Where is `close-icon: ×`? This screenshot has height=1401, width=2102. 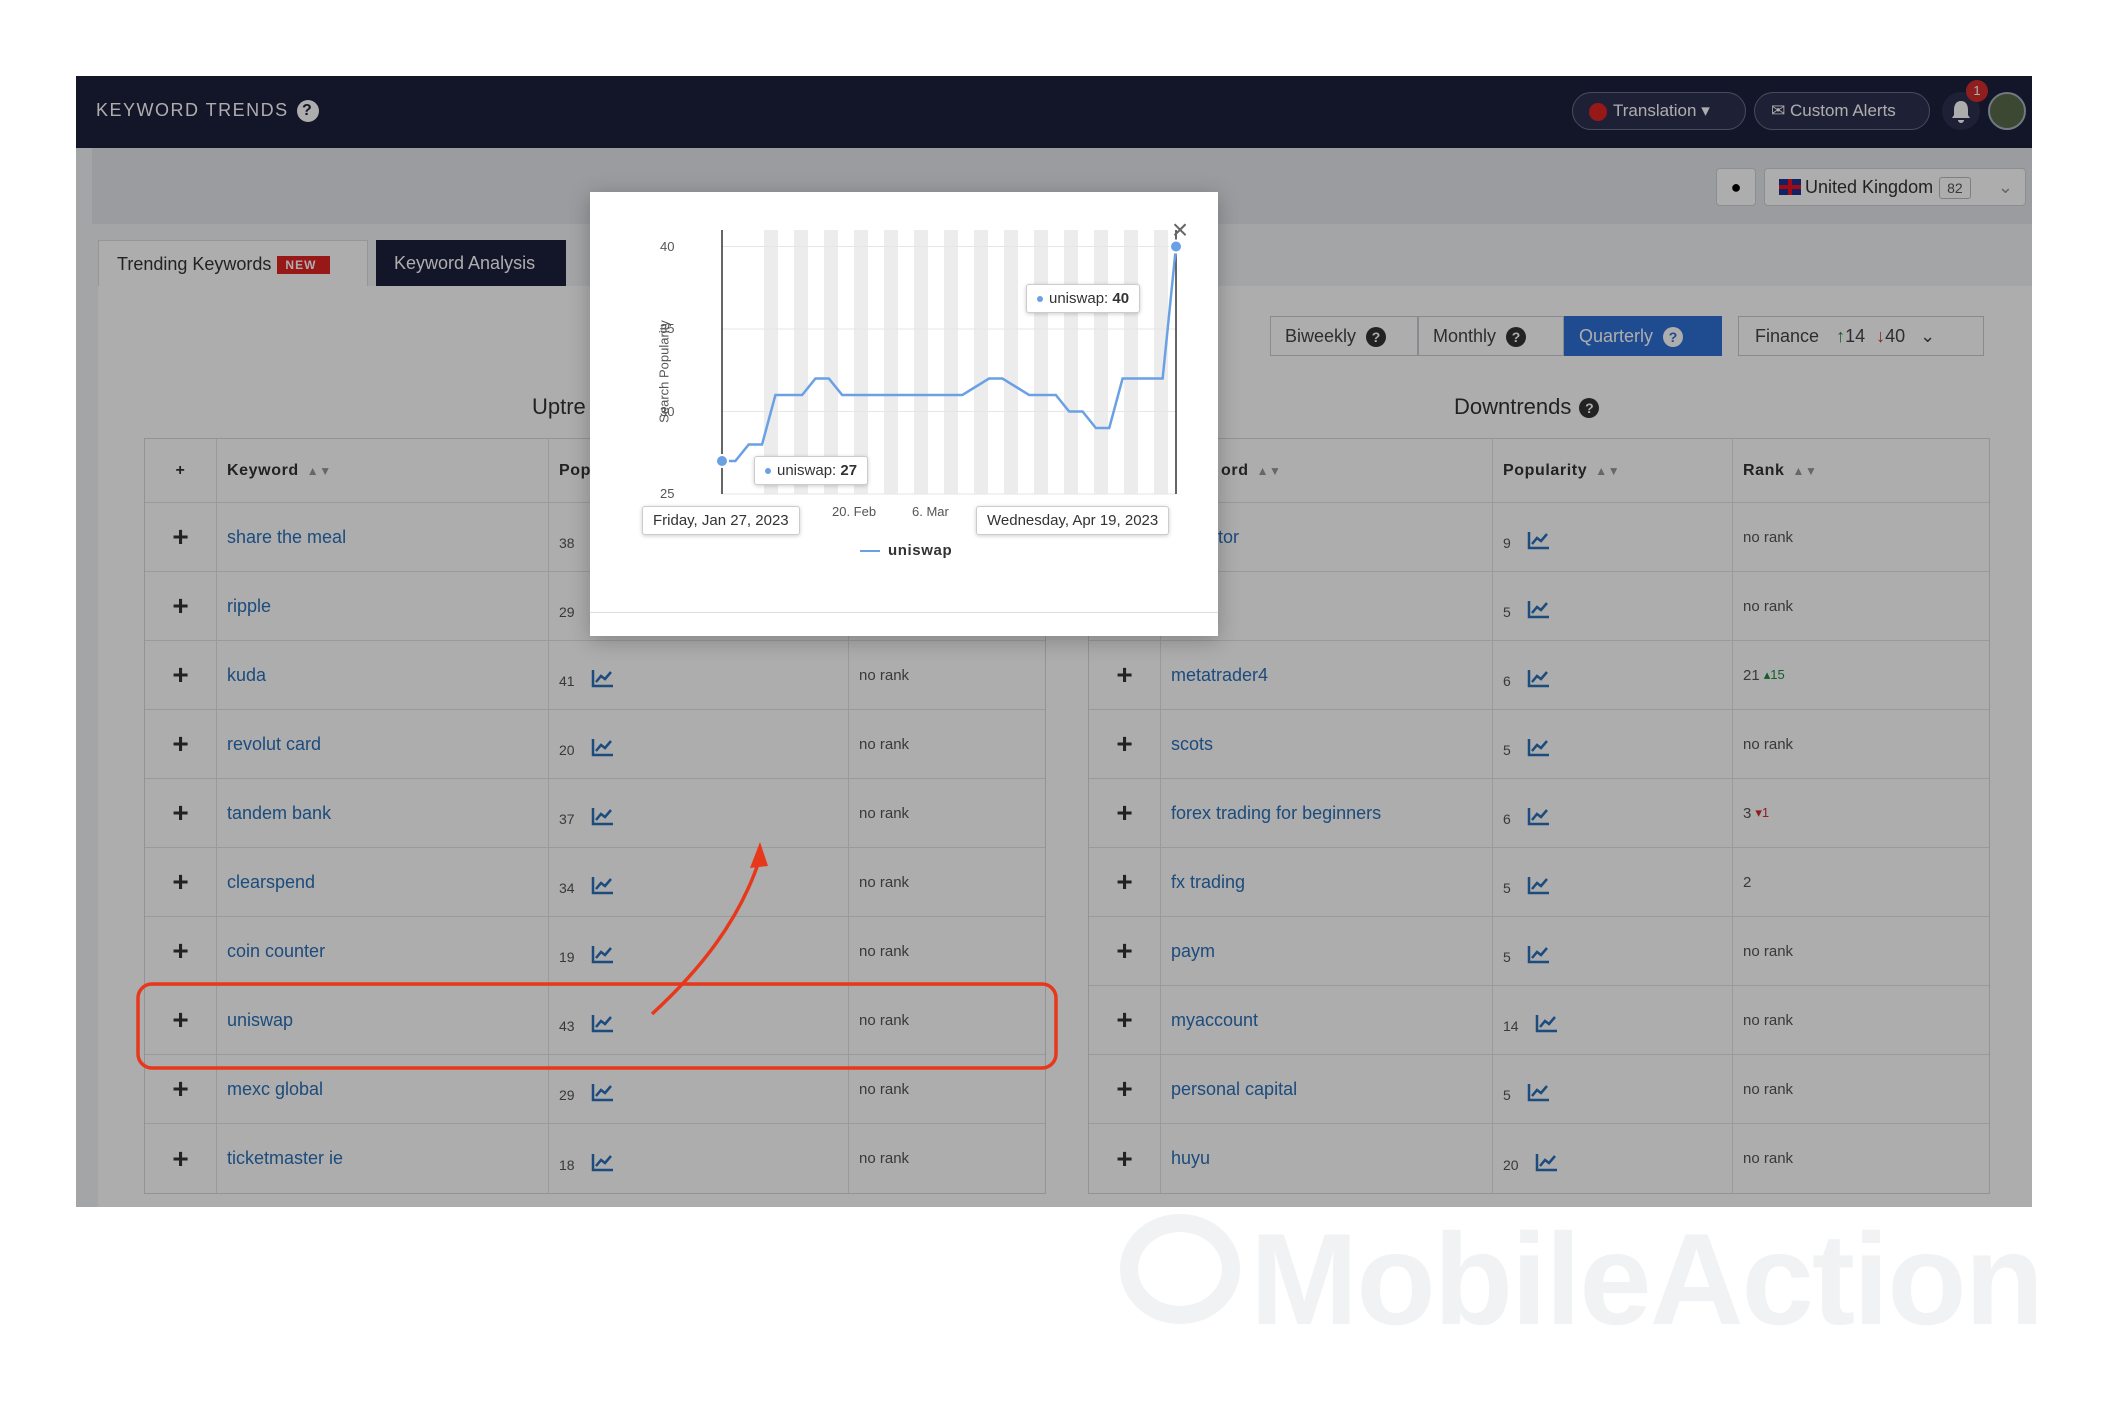 close-icon: × is located at coordinates (1180, 230).